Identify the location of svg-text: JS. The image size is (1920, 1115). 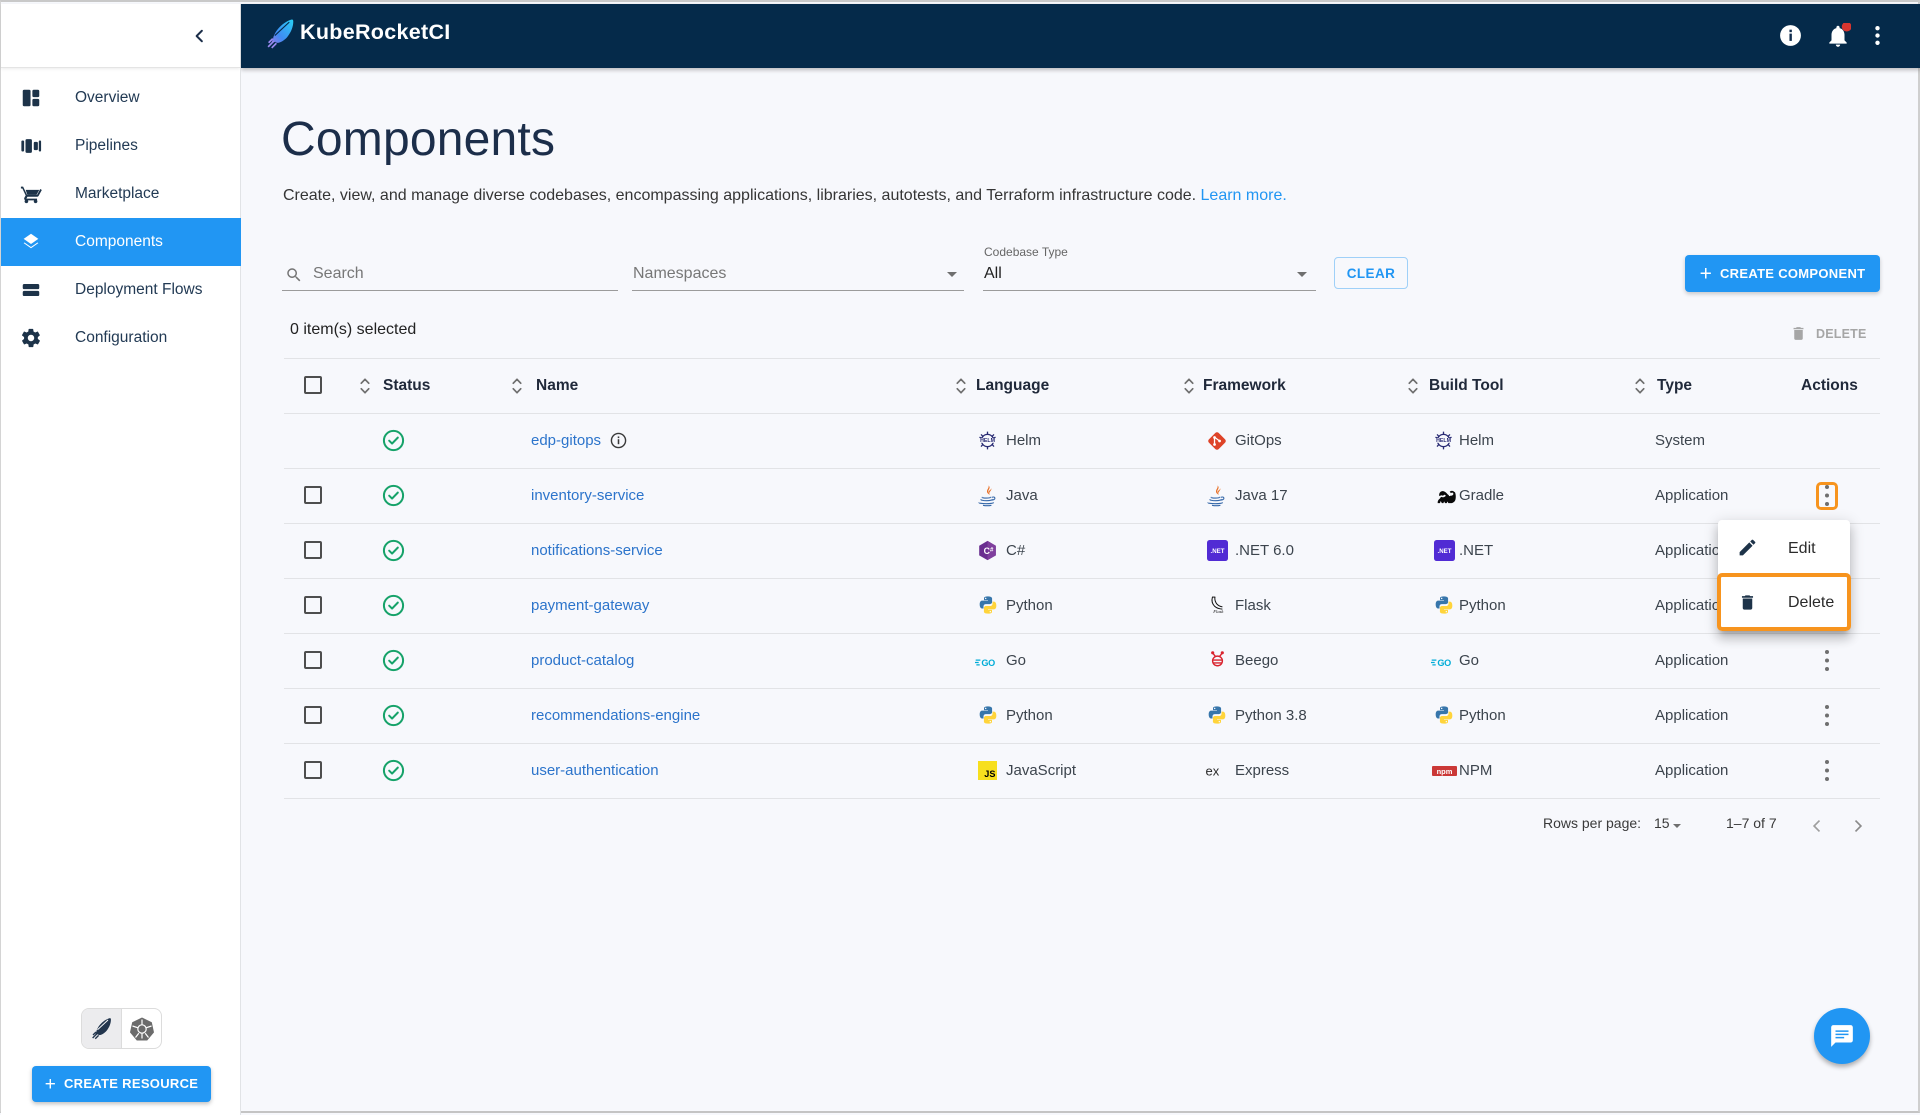
(989, 774).